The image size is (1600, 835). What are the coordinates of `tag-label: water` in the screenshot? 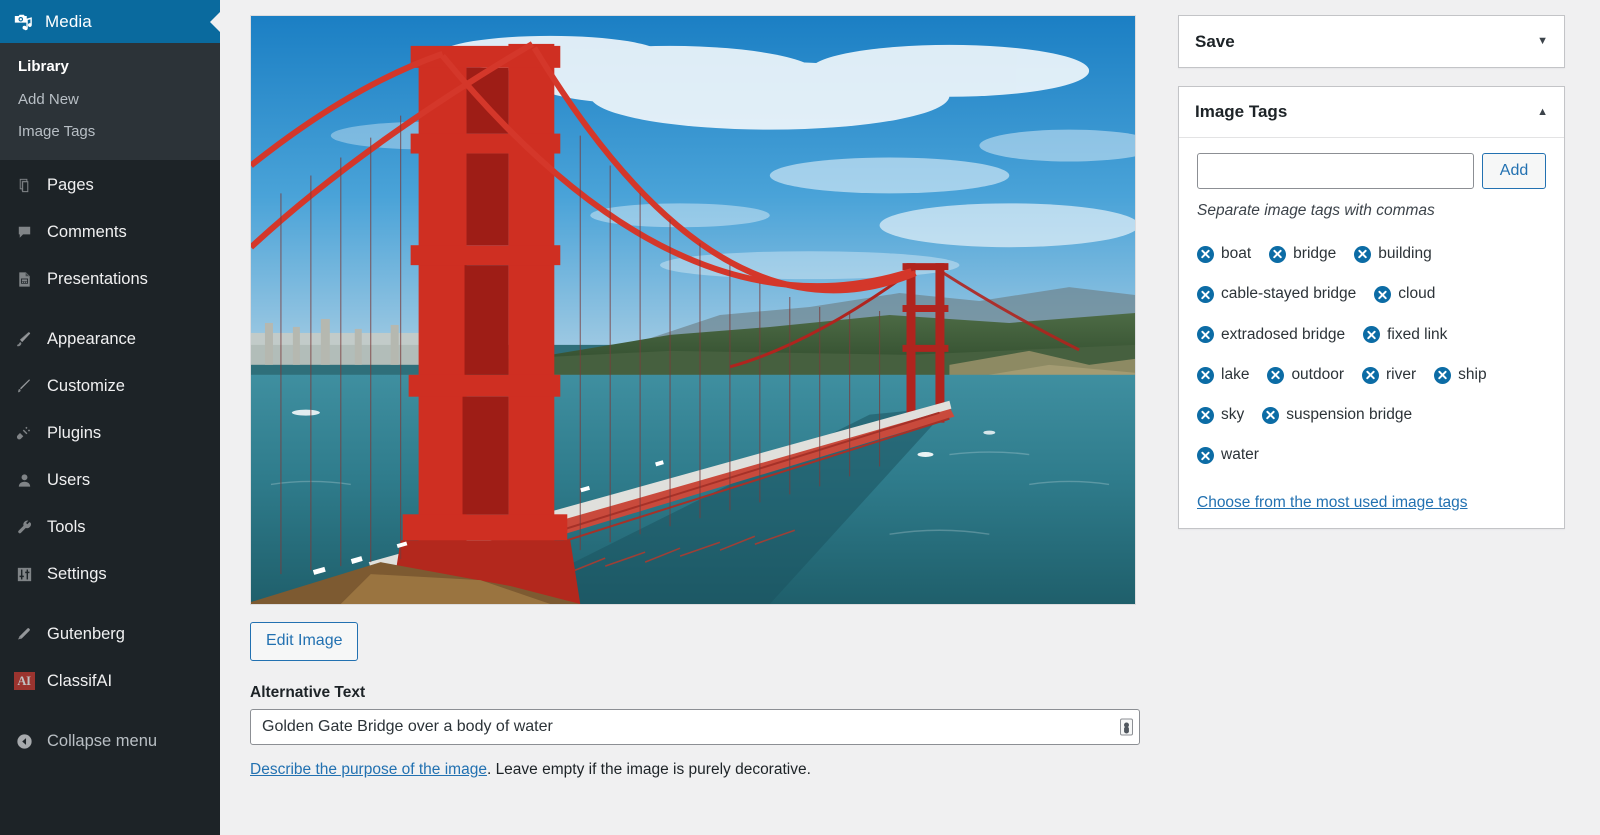 It's located at (1240, 455).